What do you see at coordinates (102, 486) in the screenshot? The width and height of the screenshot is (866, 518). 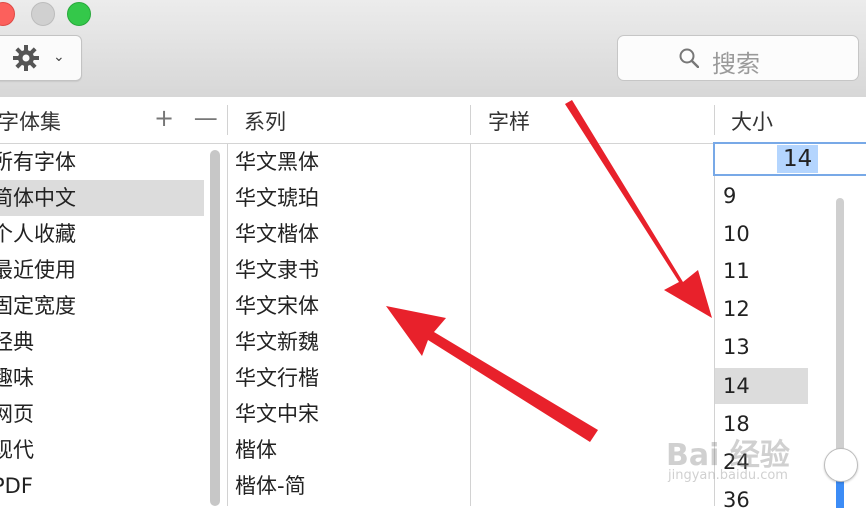 I see `collection-item: PDF` at bounding box center [102, 486].